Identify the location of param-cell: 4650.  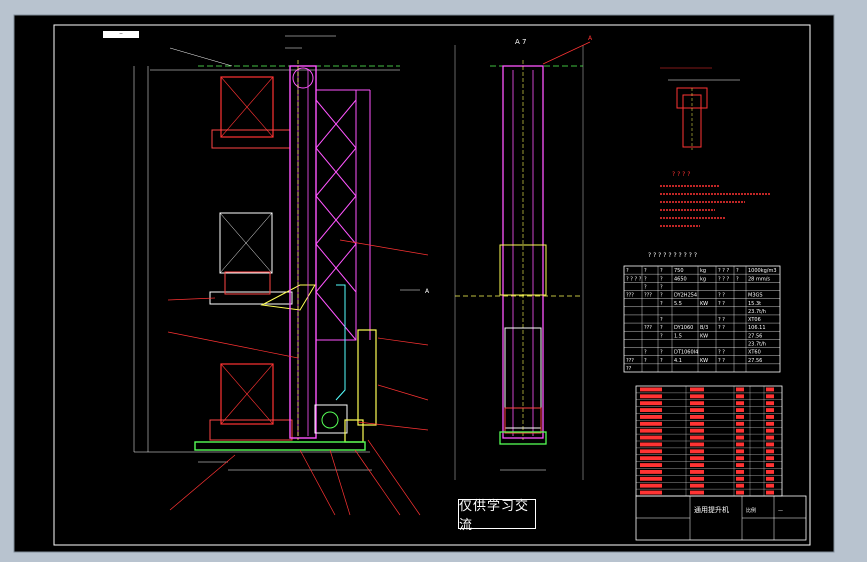
(680, 279).